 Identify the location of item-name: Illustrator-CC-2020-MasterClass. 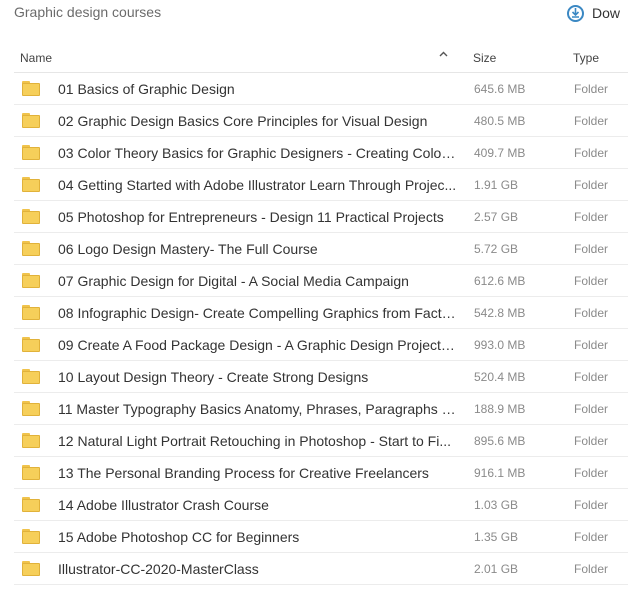
(258, 569).